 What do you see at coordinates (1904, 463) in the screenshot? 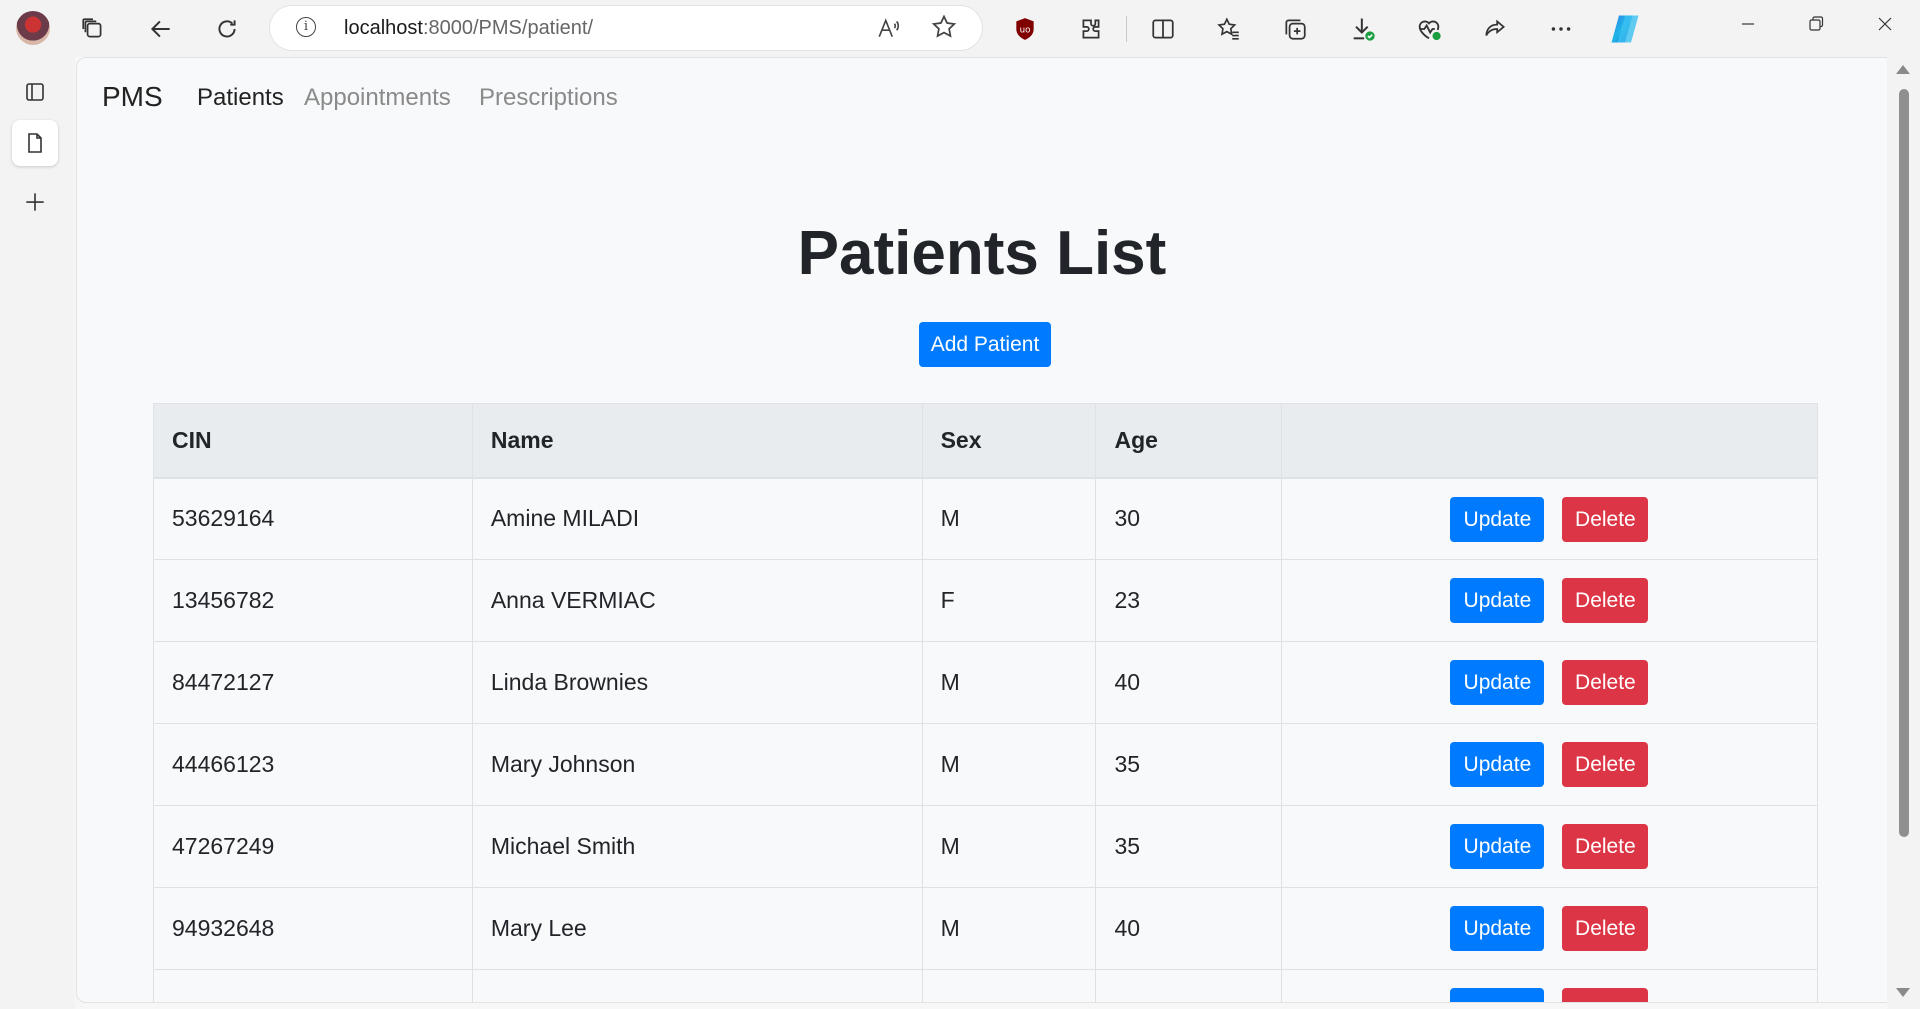
I see `scrollbar-thumb` at bounding box center [1904, 463].